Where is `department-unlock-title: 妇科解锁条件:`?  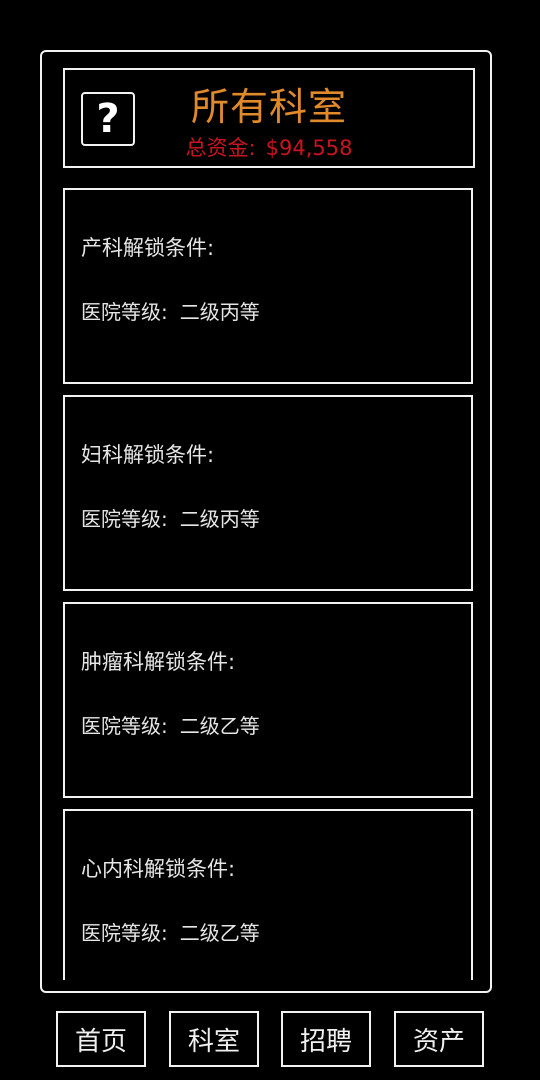
department-unlock-title: 妇科解锁条件: is located at coordinates (148, 455).